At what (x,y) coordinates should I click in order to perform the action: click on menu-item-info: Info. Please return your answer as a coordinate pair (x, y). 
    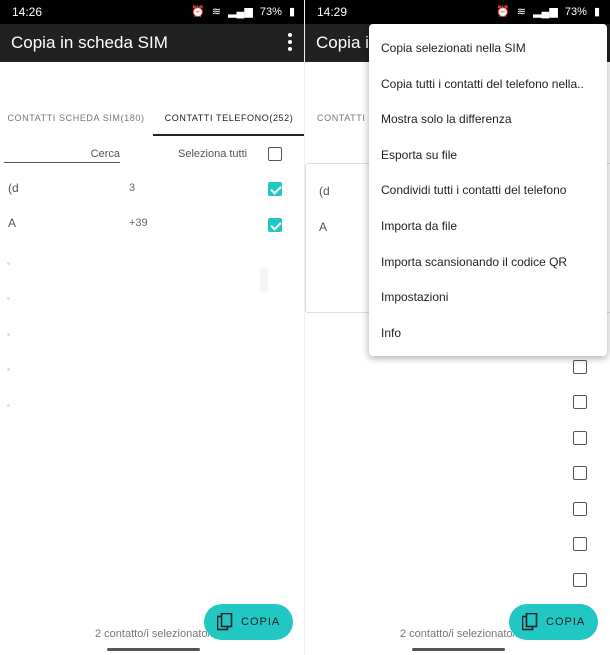
    Looking at the image, I should click on (391, 333).